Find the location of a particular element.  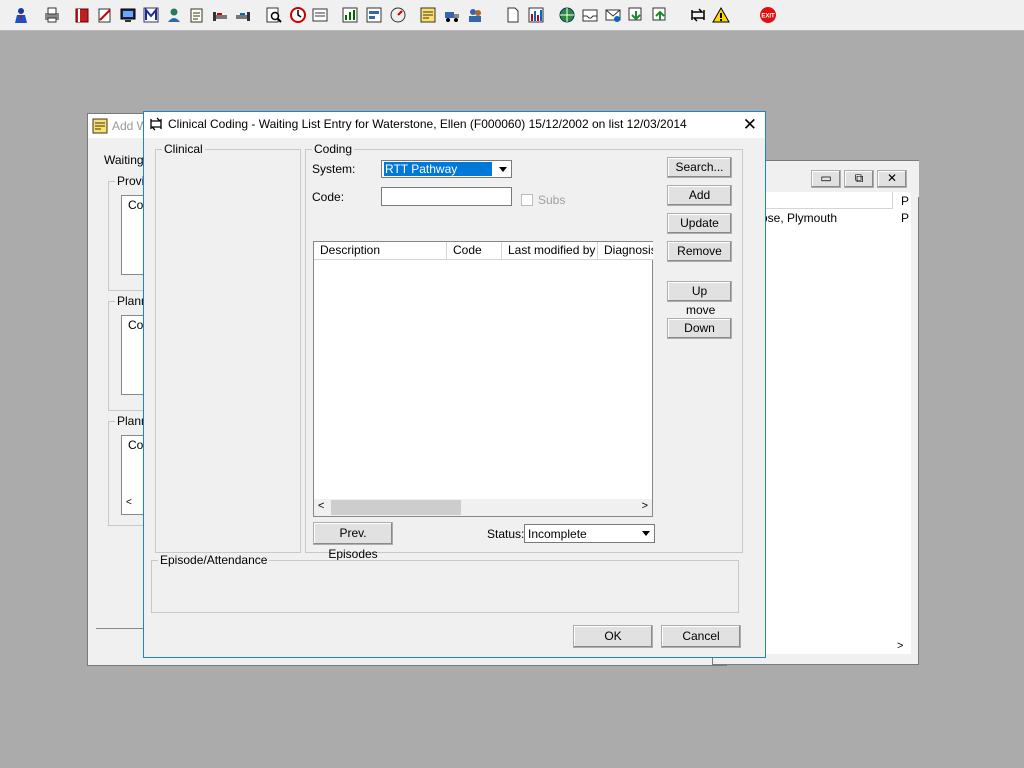

update-button-label: Update is located at coordinates (699, 223).